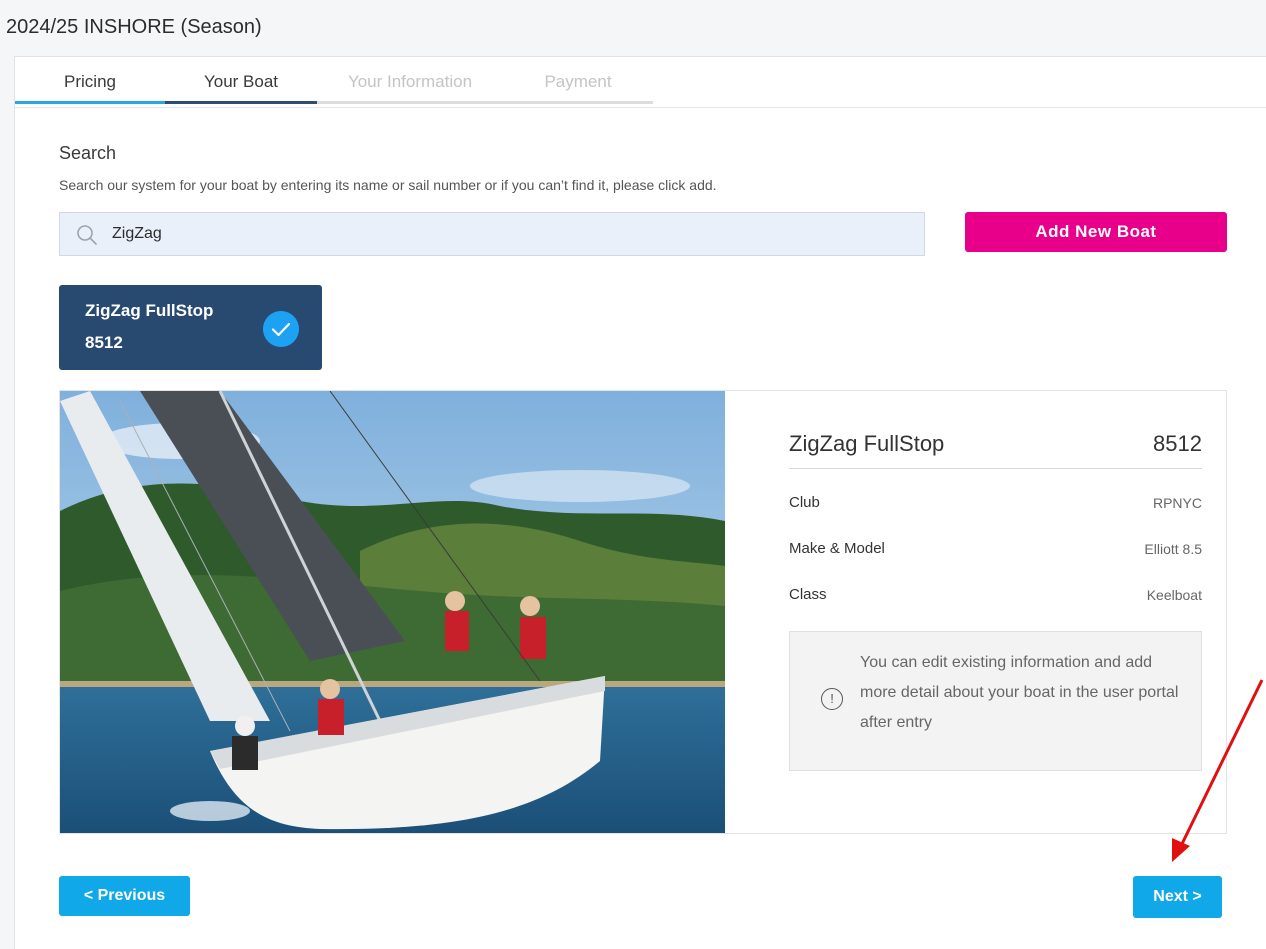 This screenshot has height=949, width=1266. I want to click on result-sail-number: 8512, so click(104, 342).